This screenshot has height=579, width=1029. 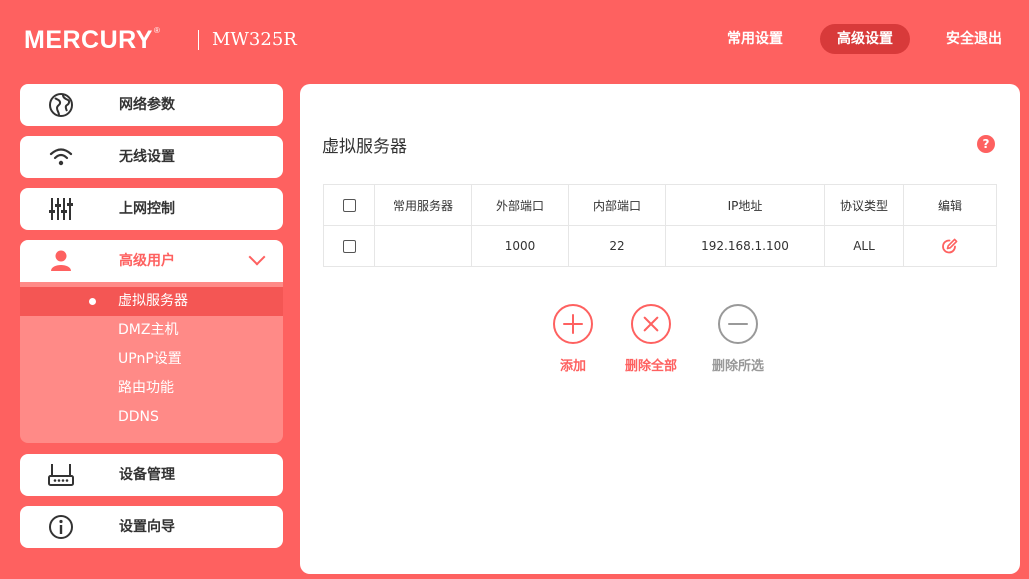 What do you see at coordinates (254, 39) in the screenshot?
I see `model-name: MW325R` at bounding box center [254, 39].